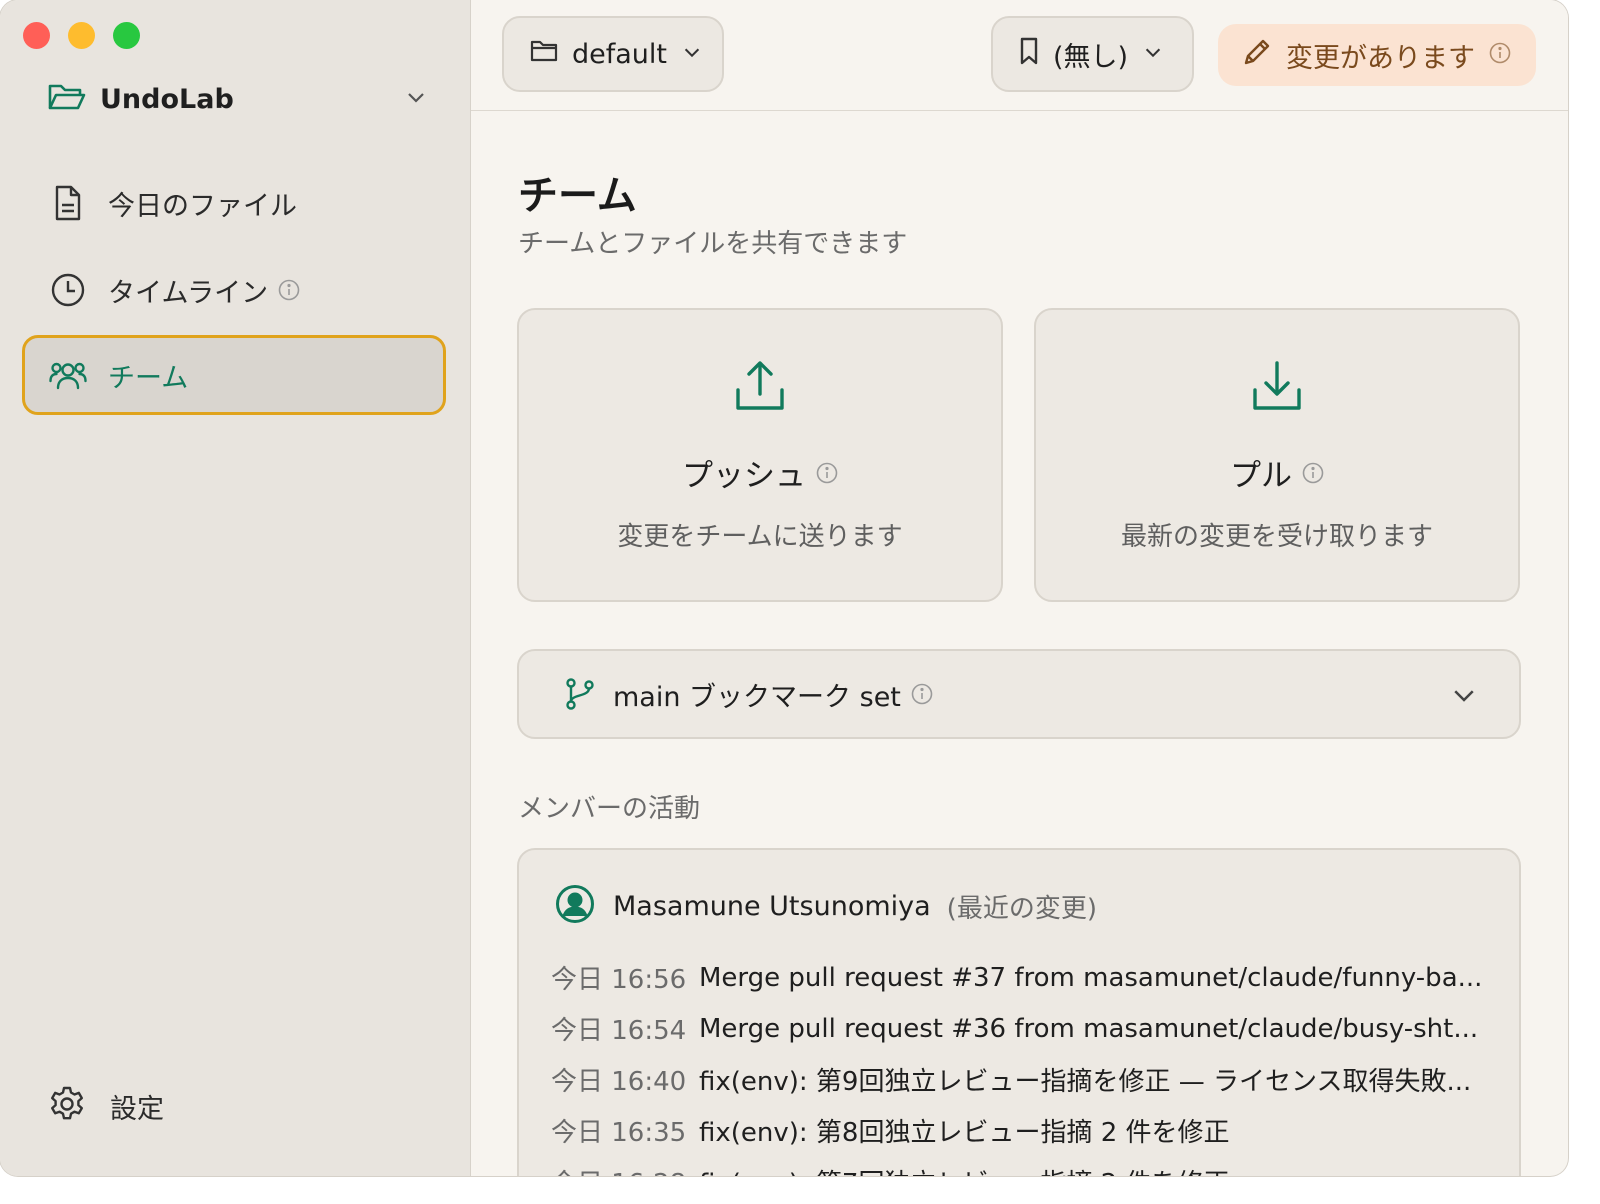  What do you see at coordinates (148, 378) in the screenshot?
I see `sidebar-item-label: チーム` at bounding box center [148, 378].